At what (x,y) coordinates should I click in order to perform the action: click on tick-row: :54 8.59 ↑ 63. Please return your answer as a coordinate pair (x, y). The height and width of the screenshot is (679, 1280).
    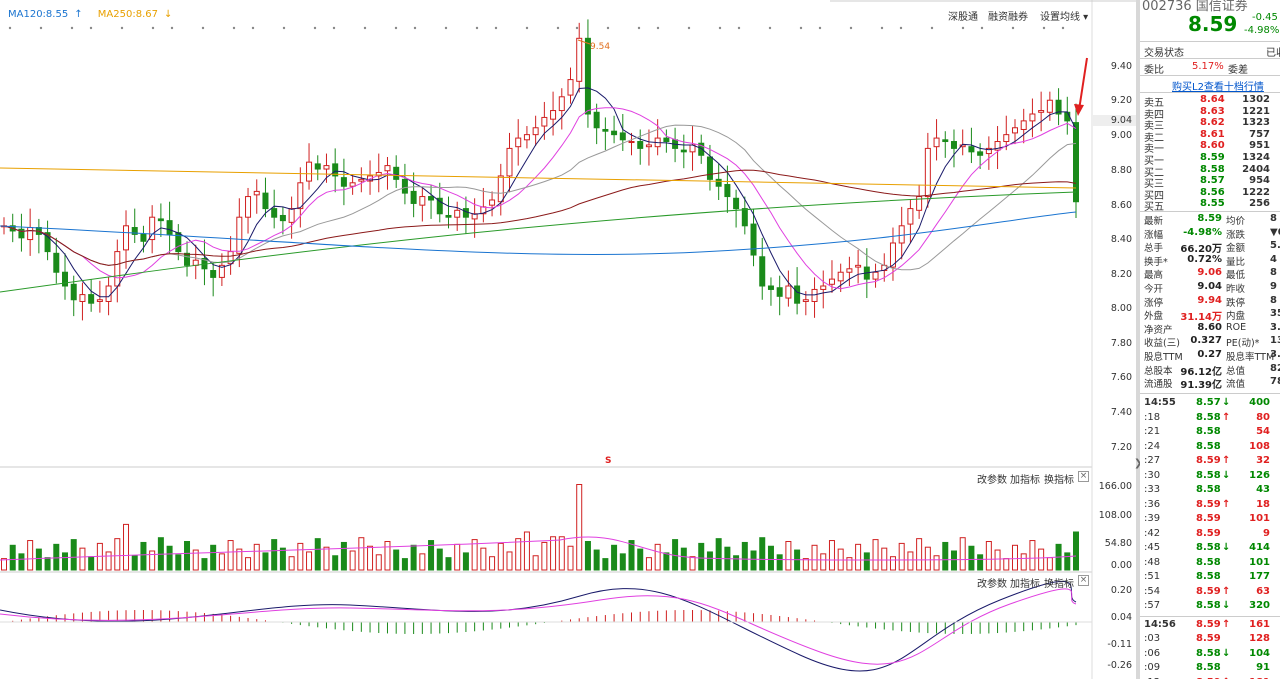
    Looking at the image, I should click on (1210, 592).